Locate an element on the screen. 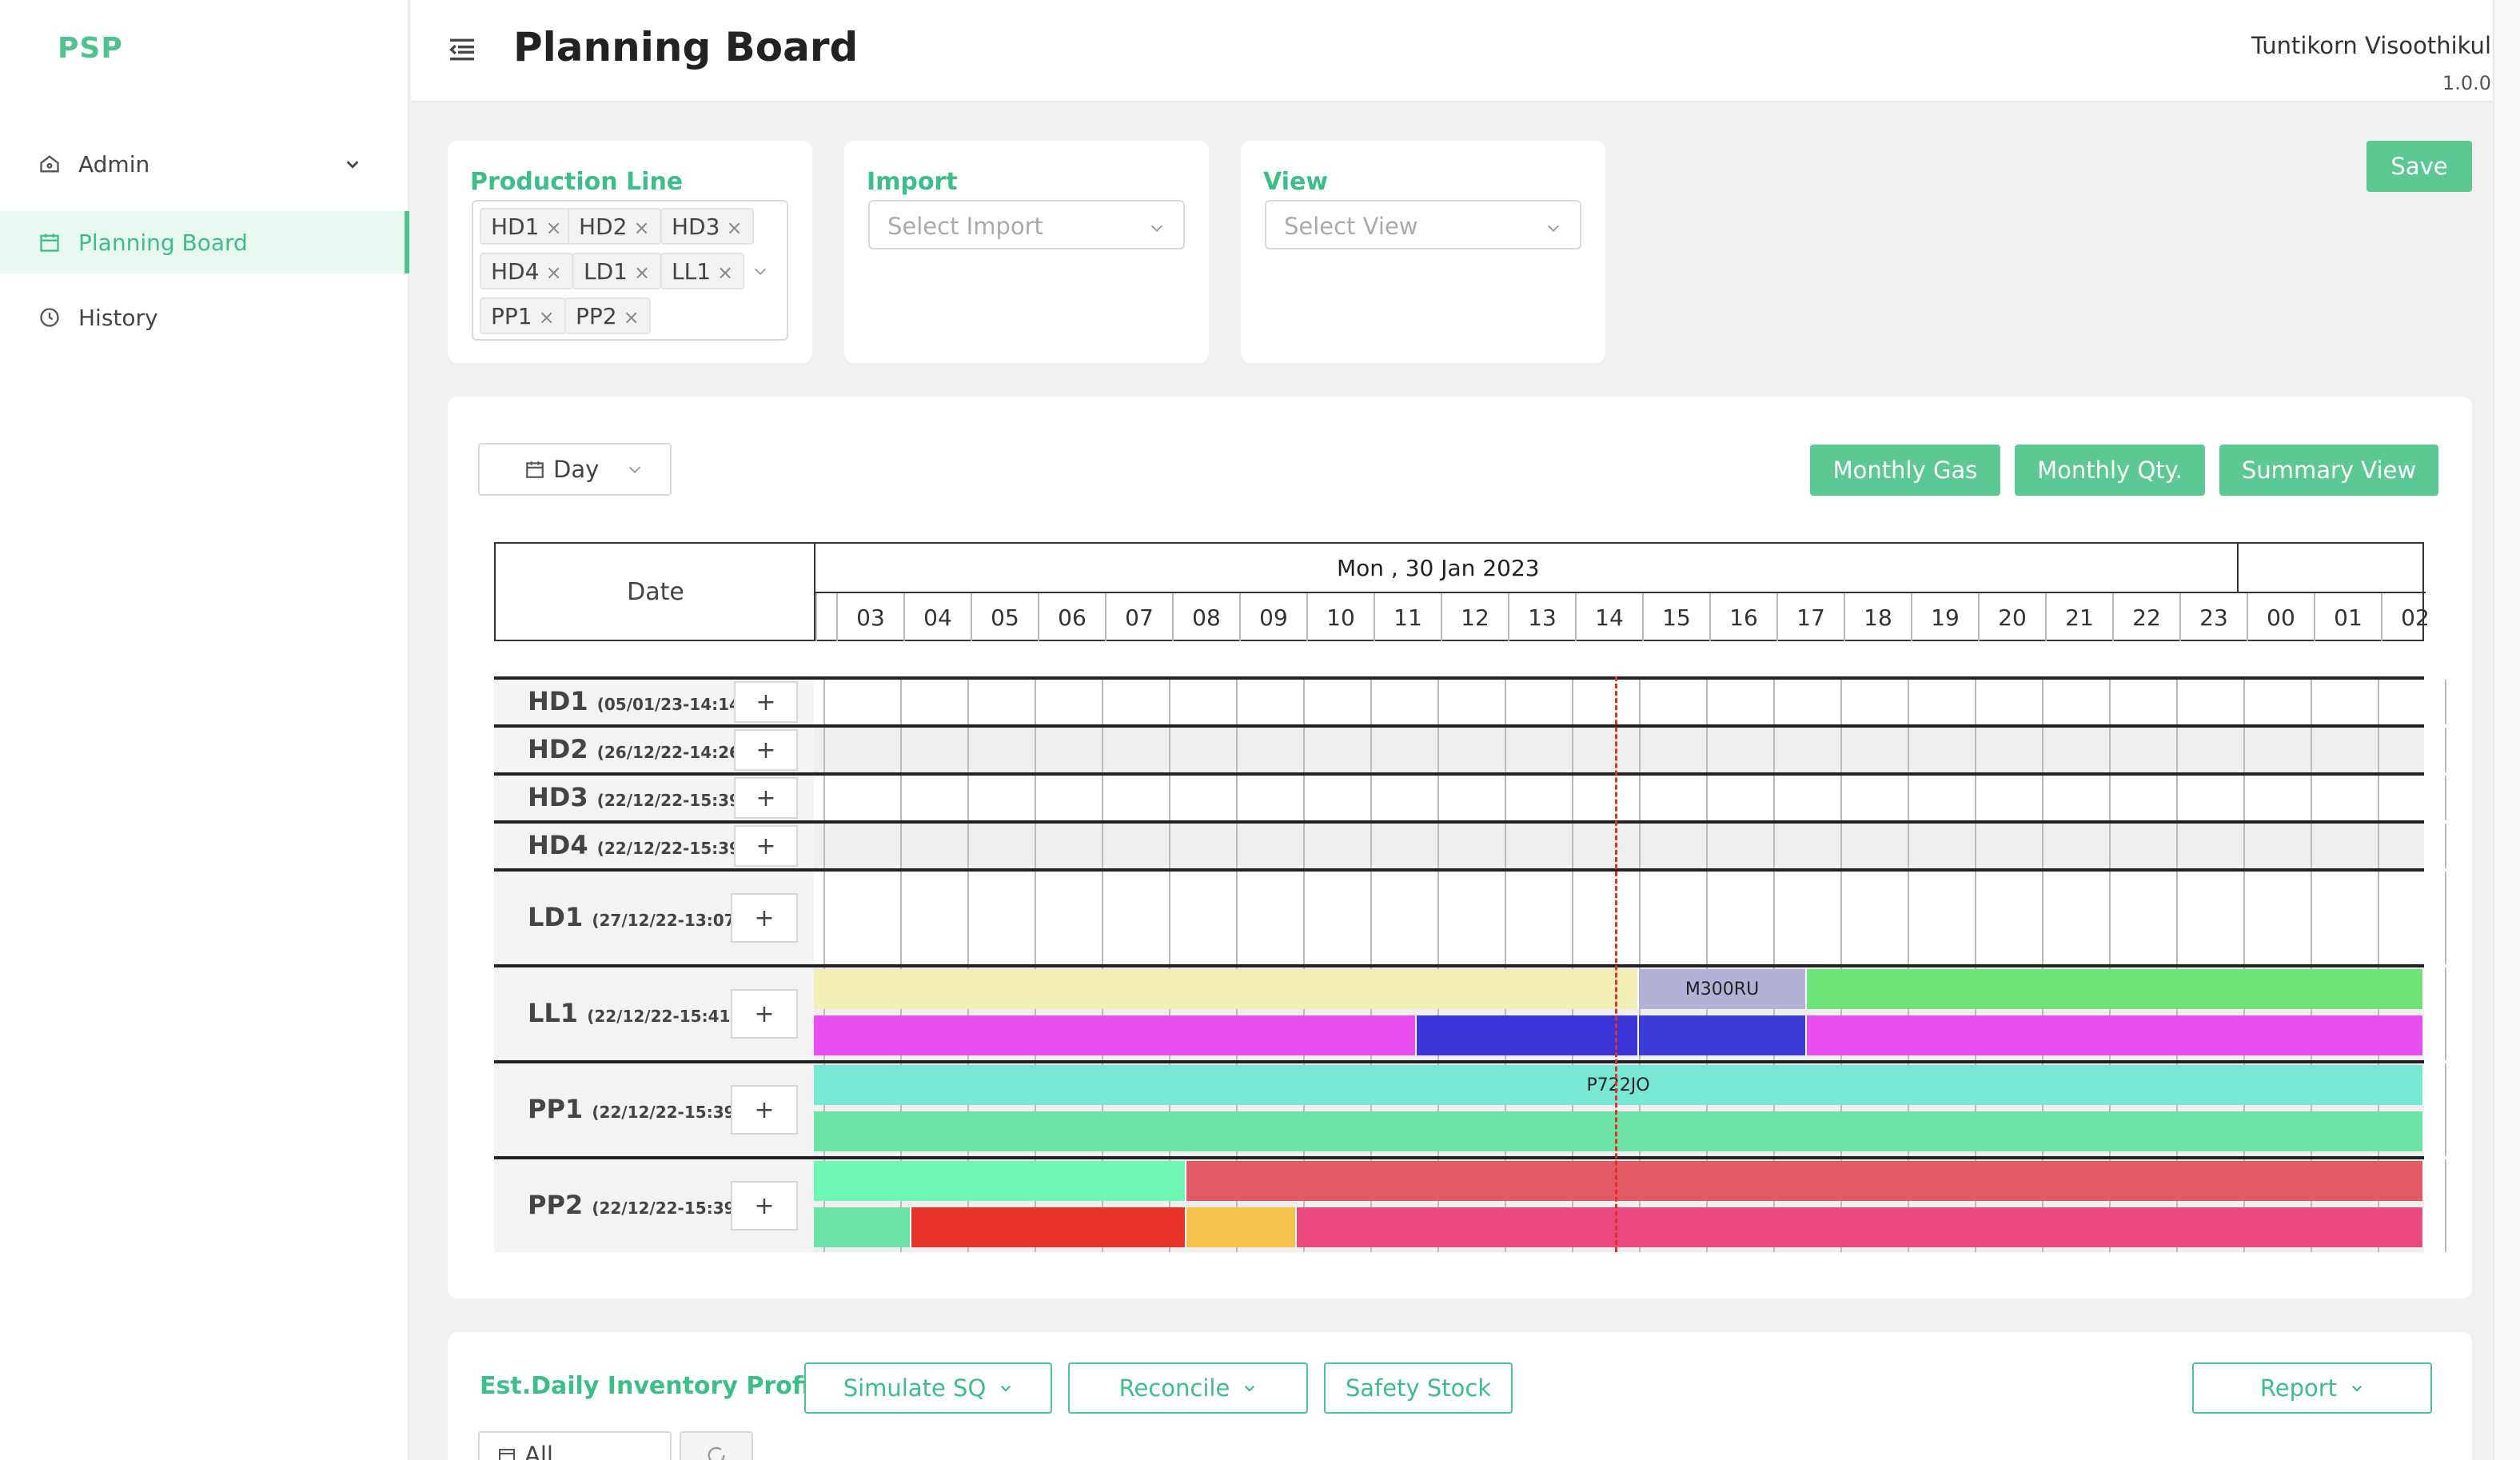 This screenshot has width=2520, height=1460. user-name: Tuntikorn Visoothikul is located at coordinates (2371, 45).